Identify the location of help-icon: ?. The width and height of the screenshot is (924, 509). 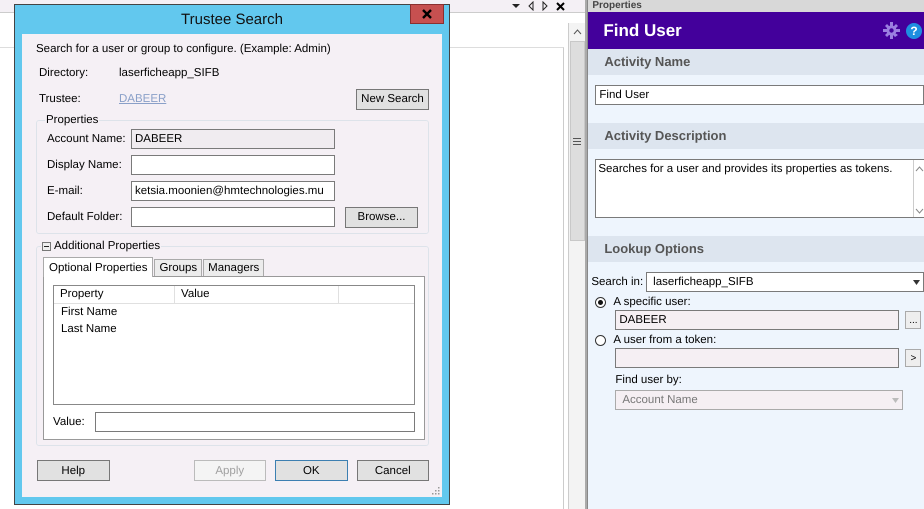
(914, 30).